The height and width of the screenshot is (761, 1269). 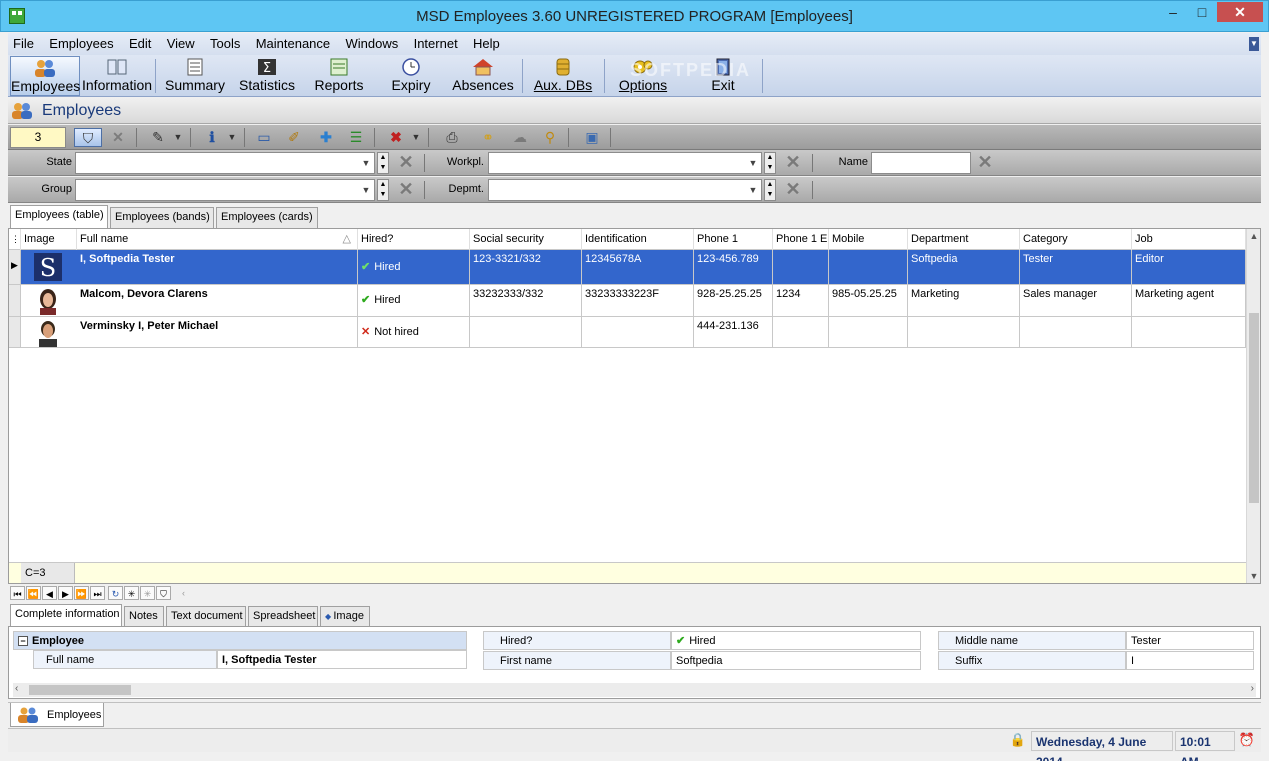 I want to click on department-spinner: ▲ ▼, so click(x=770, y=190).